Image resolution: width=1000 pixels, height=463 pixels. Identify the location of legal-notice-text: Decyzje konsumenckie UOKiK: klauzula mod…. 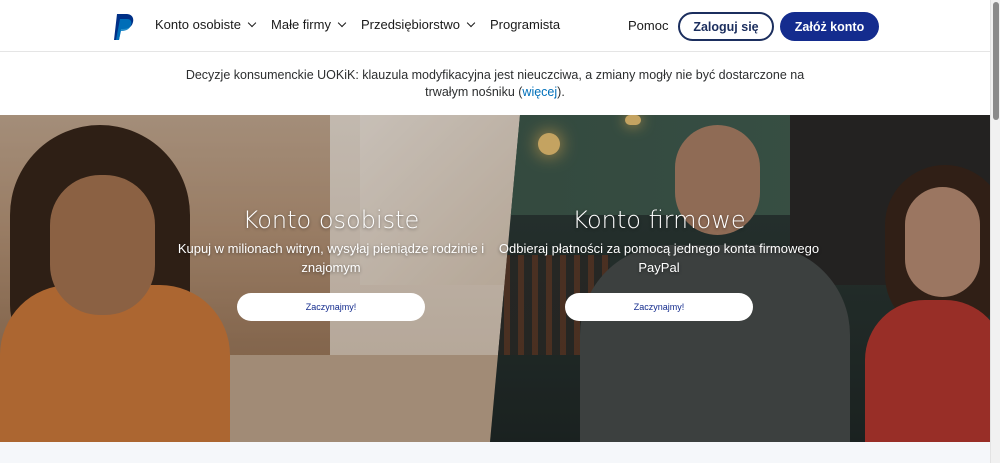
(495, 84).